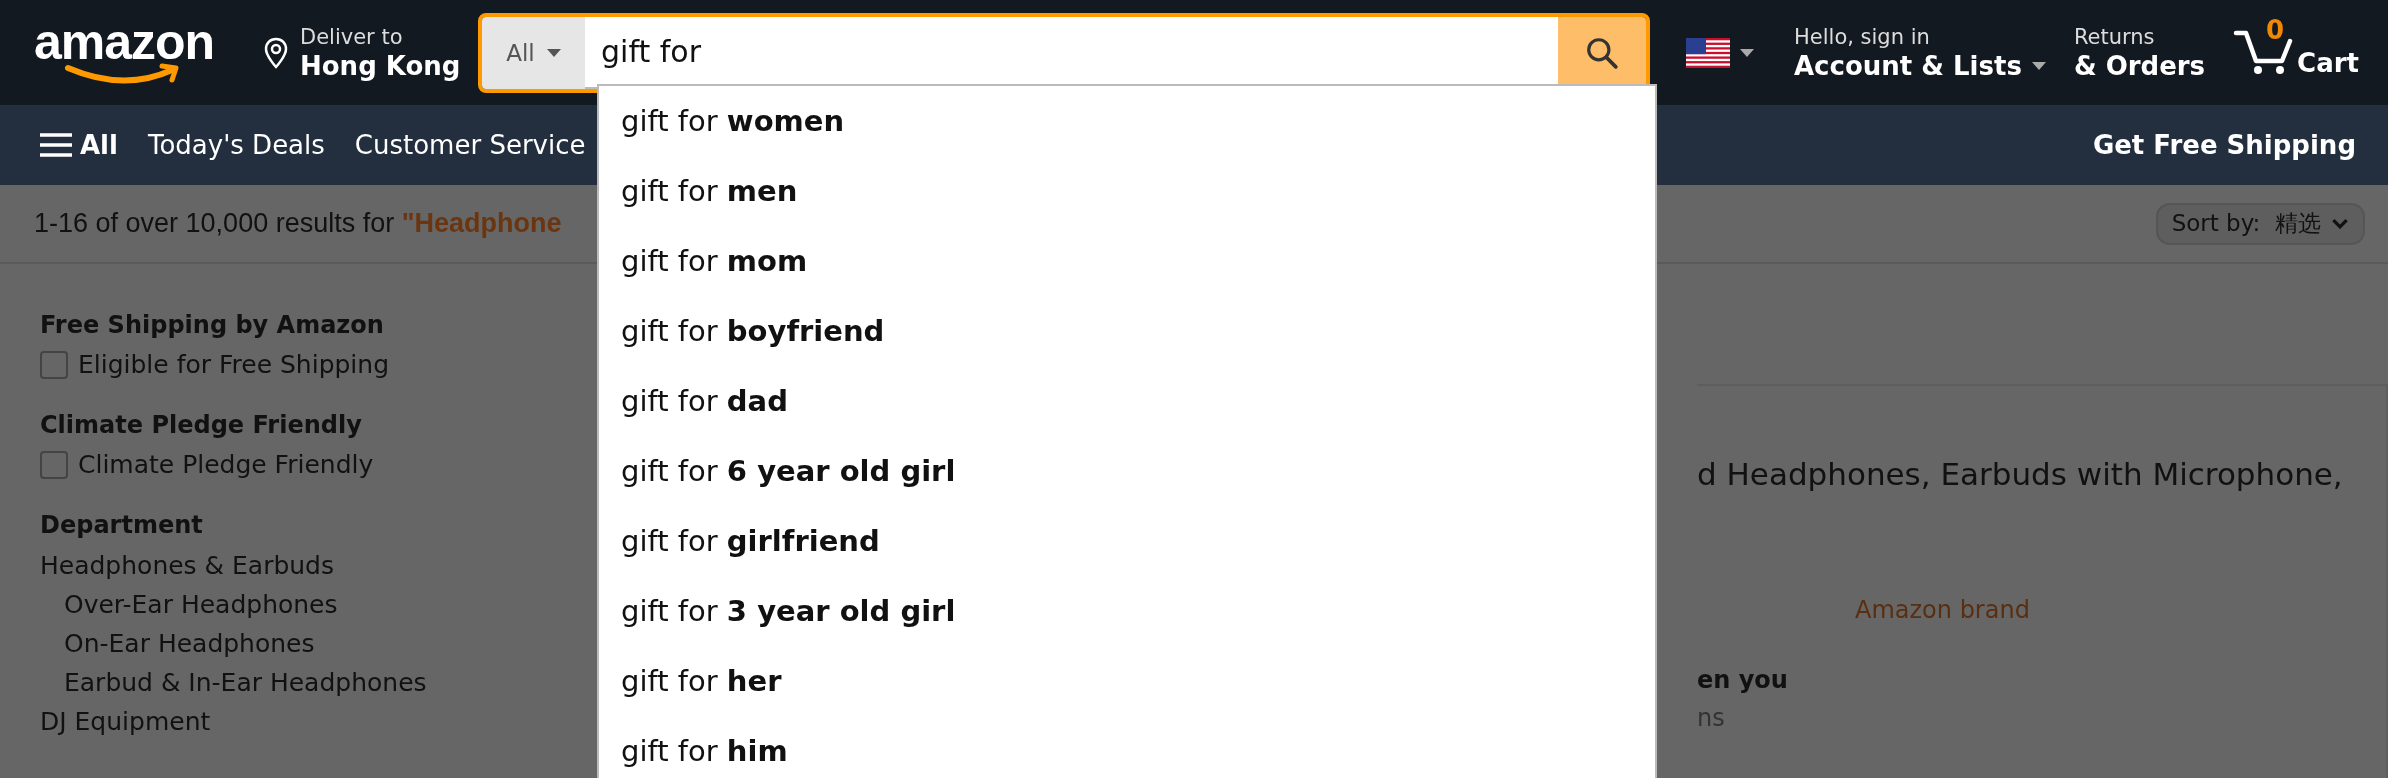 This screenshot has width=2388, height=778. What do you see at coordinates (1743, 680) in the screenshot?
I see `product-text: en you` at bounding box center [1743, 680].